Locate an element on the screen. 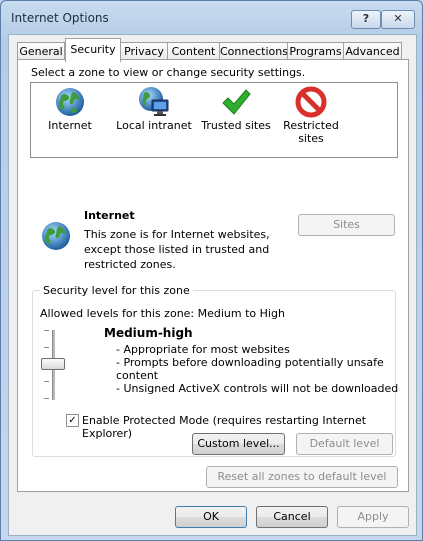  zone-trusted-sites-label: Trusted sites is located at coordinates (236, 125).